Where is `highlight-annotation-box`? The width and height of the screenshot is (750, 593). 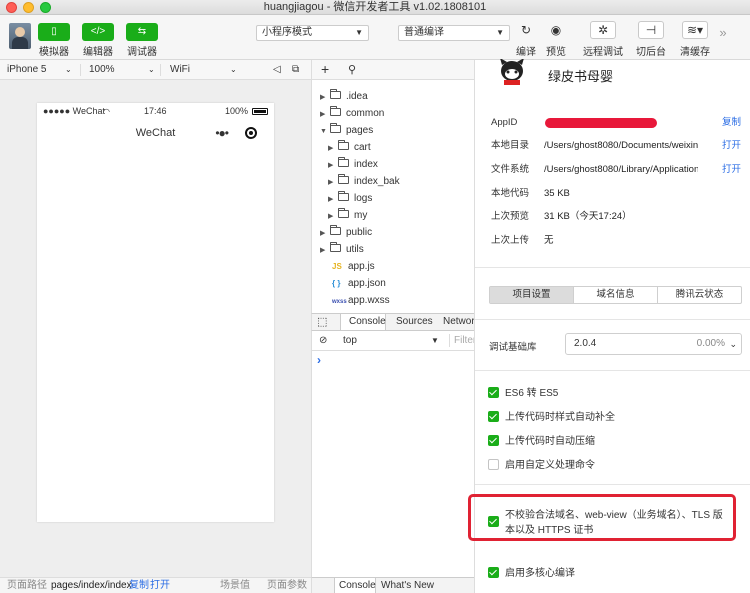
highlight-annotation-box is located at coordinates (602, 517).